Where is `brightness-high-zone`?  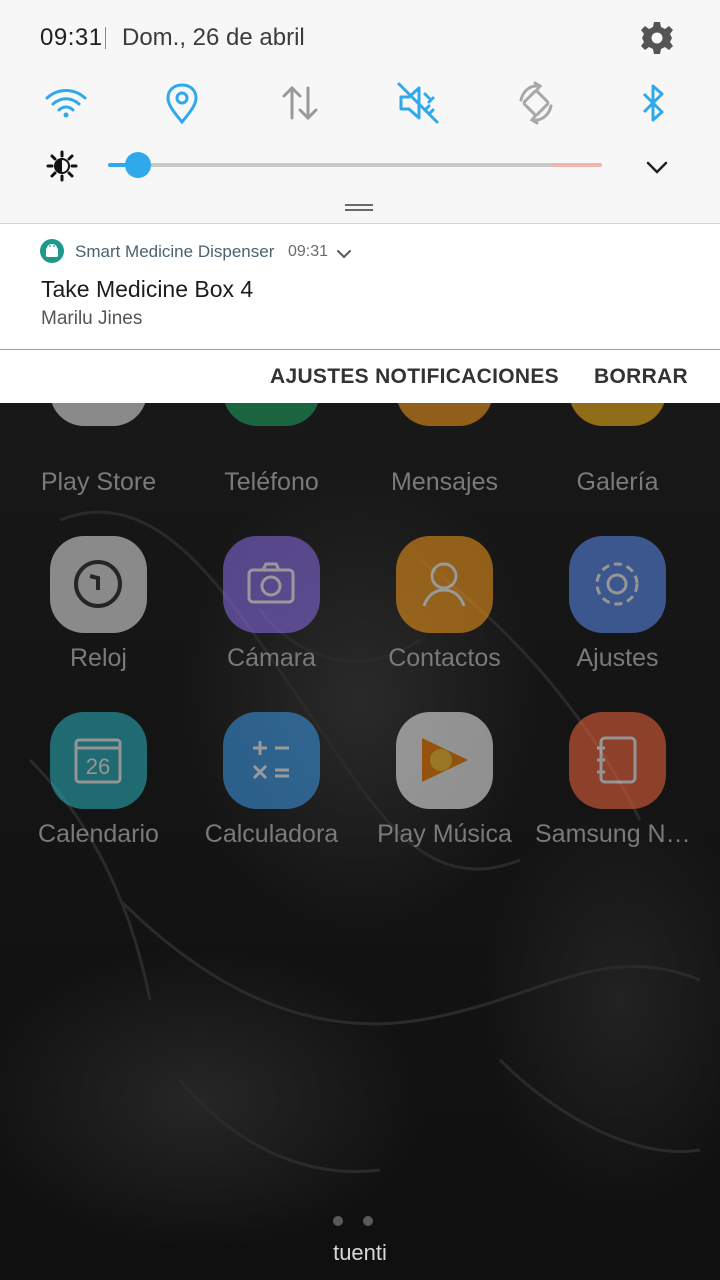
brightness-high-zone is located at coordinates (577, 165).